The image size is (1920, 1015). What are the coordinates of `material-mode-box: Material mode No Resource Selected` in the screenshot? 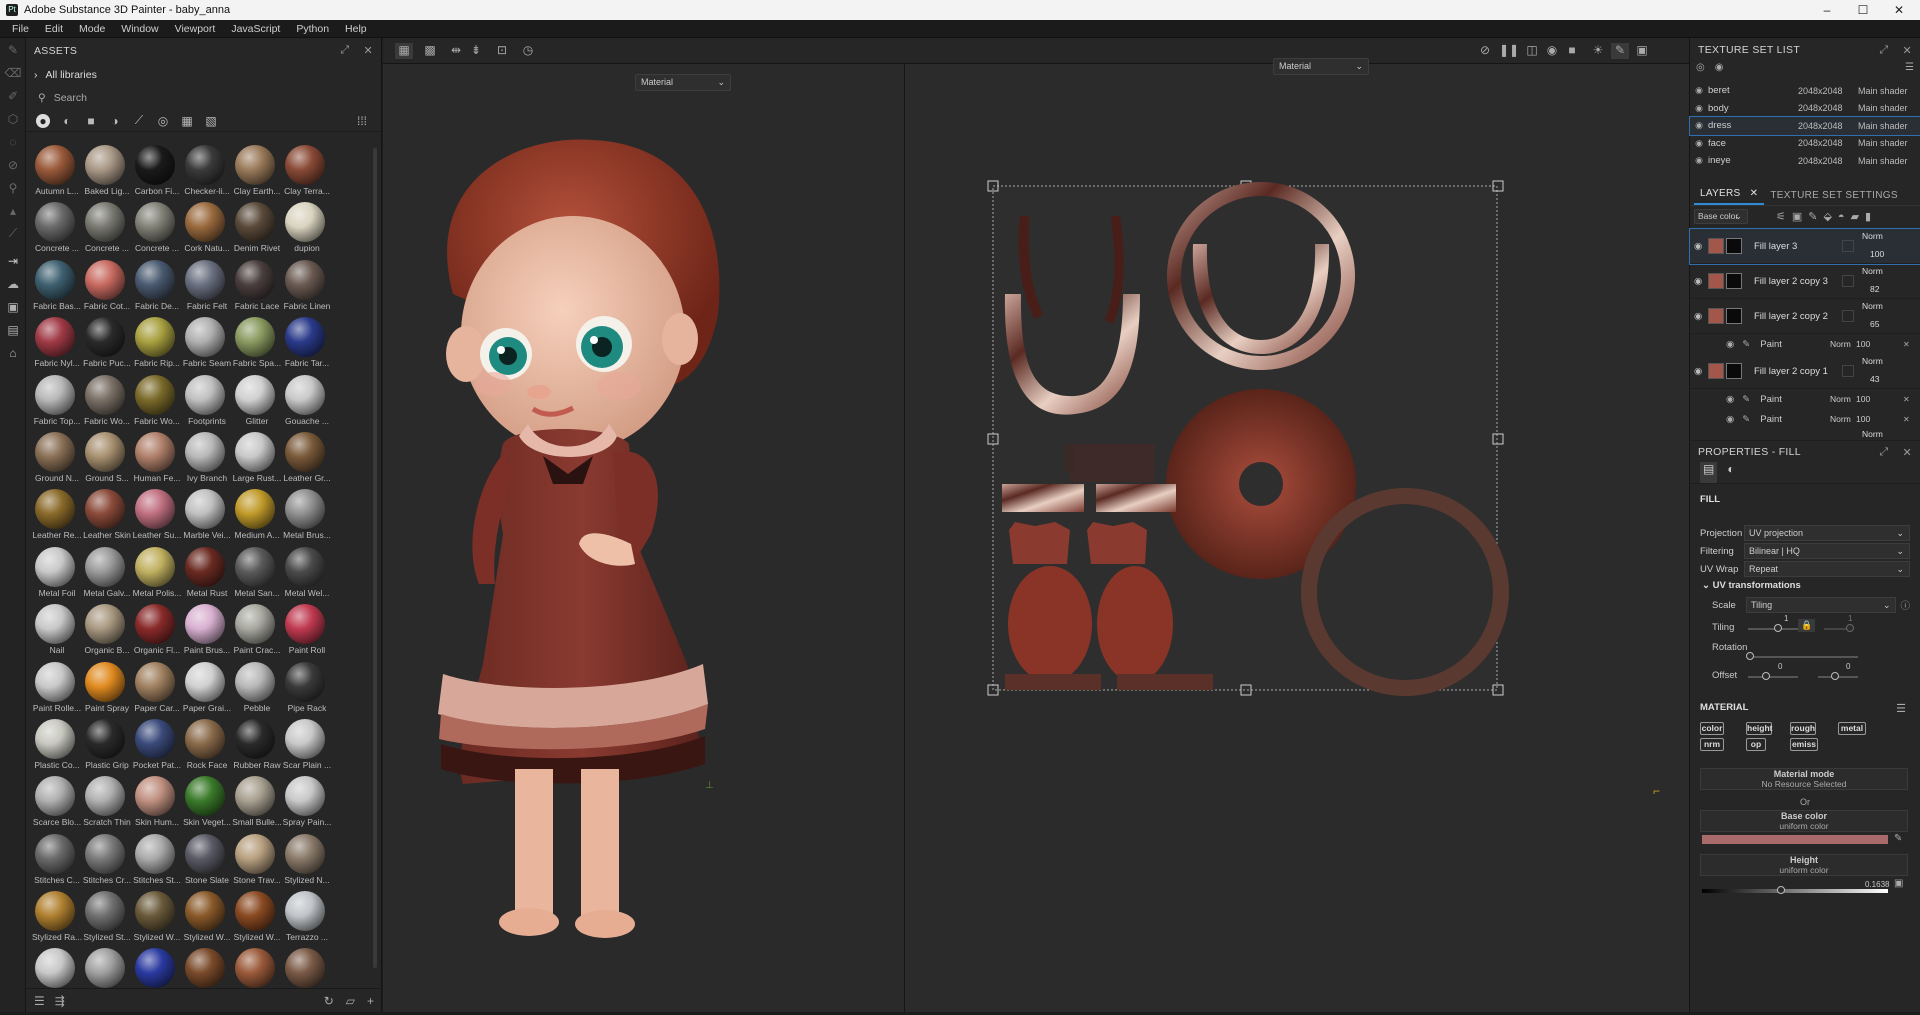 It's located at (1804, 779).